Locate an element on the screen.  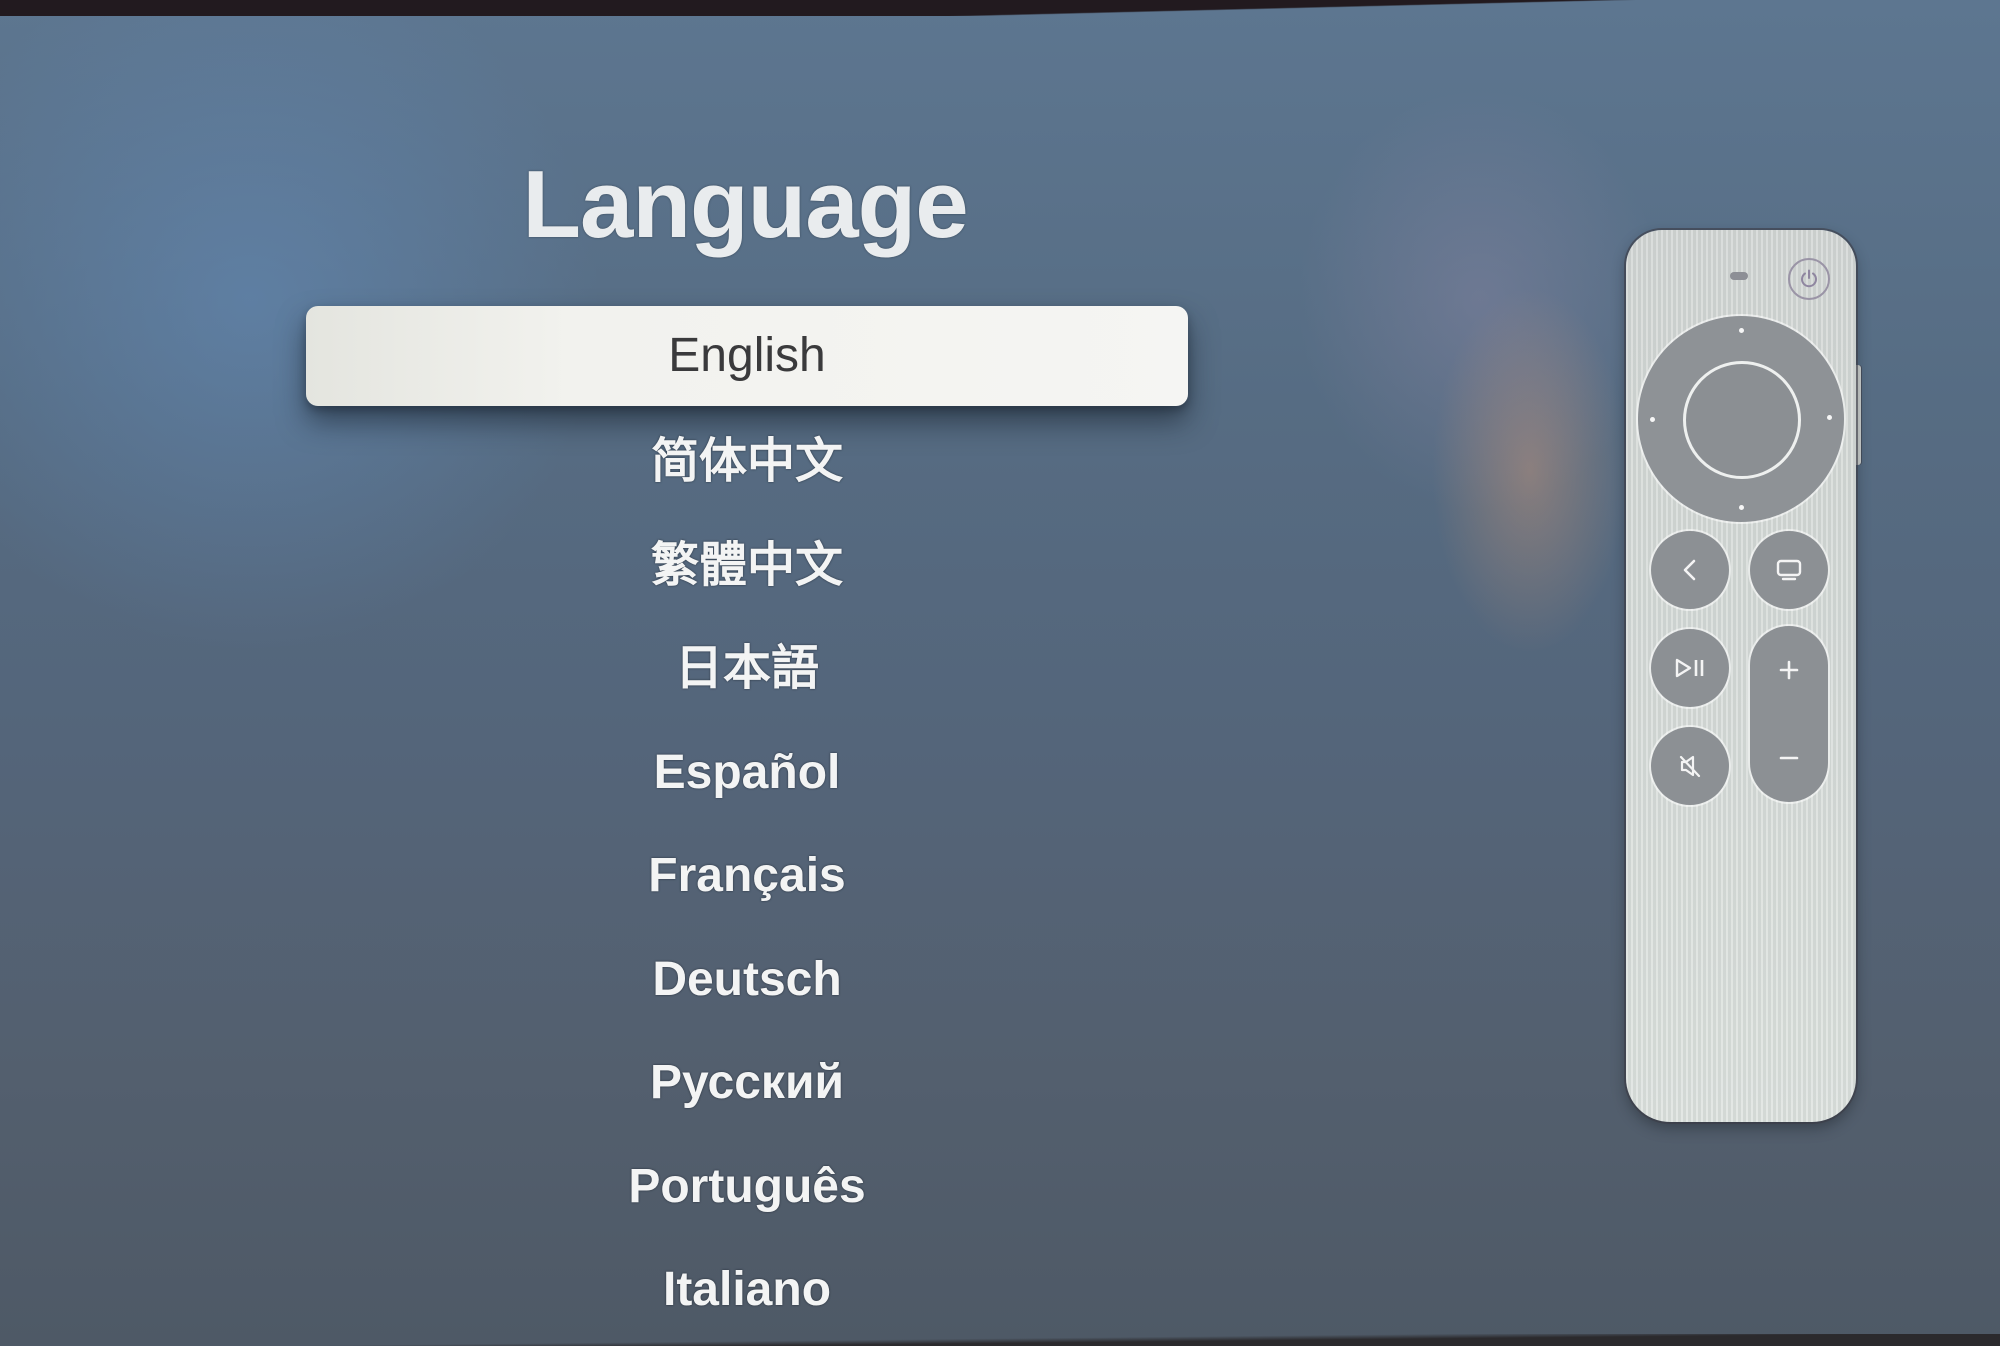
language-option-traditional-chinese: 繁體中文 is located at coordinates (747, 566).